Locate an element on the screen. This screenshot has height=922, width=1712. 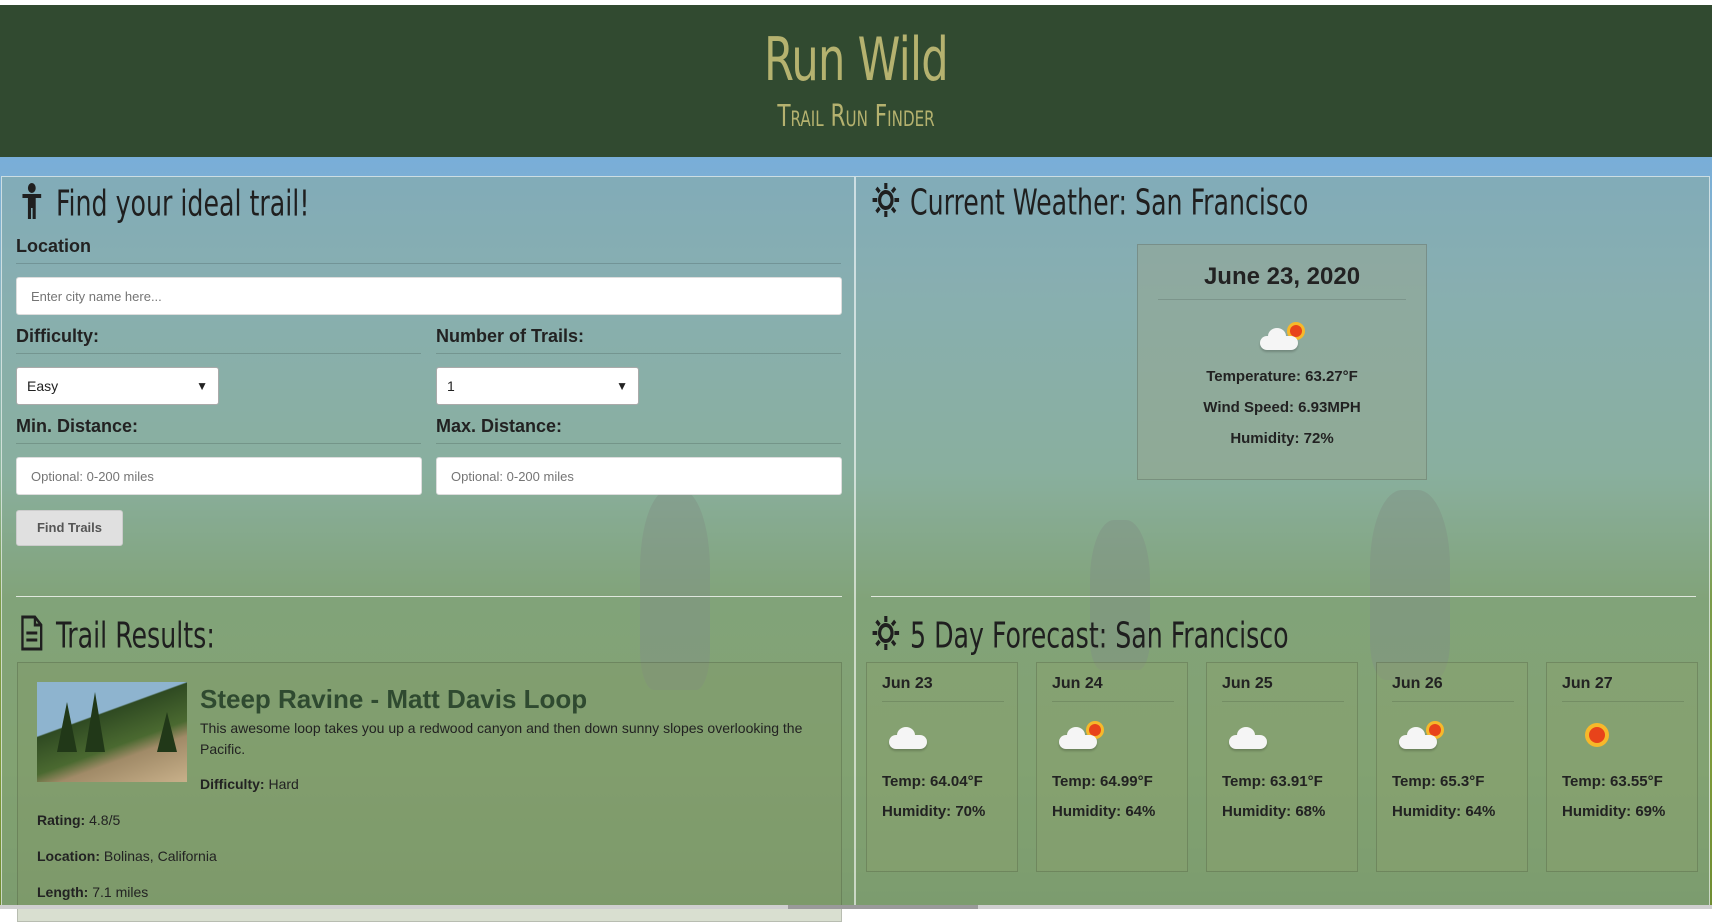
trail-photo is located at coordinates (112, 732).